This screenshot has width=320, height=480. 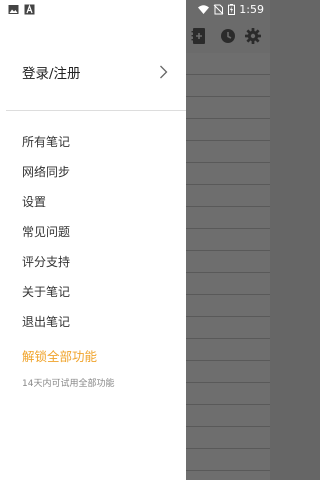 What do you see at coordinates (218, 9) in the screenshot?
I see `no-sim-icon` at bounding box center [218, 9].